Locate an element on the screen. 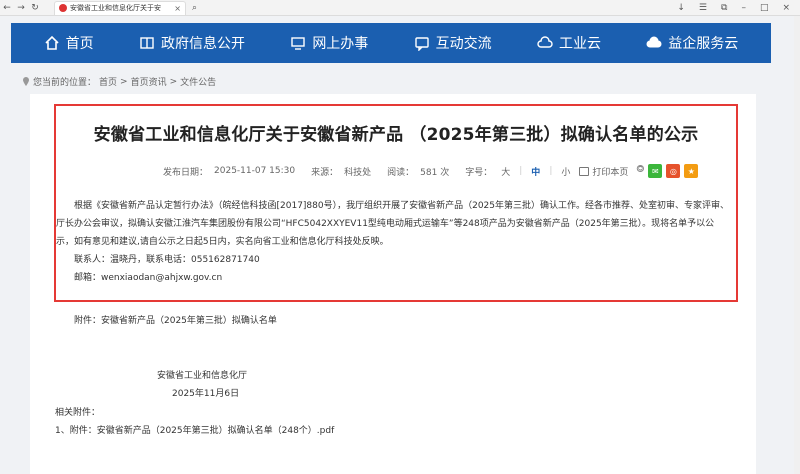 This screenshot has height=474, width=800. tab-close-icon: × is located at coordinates (177, 8).